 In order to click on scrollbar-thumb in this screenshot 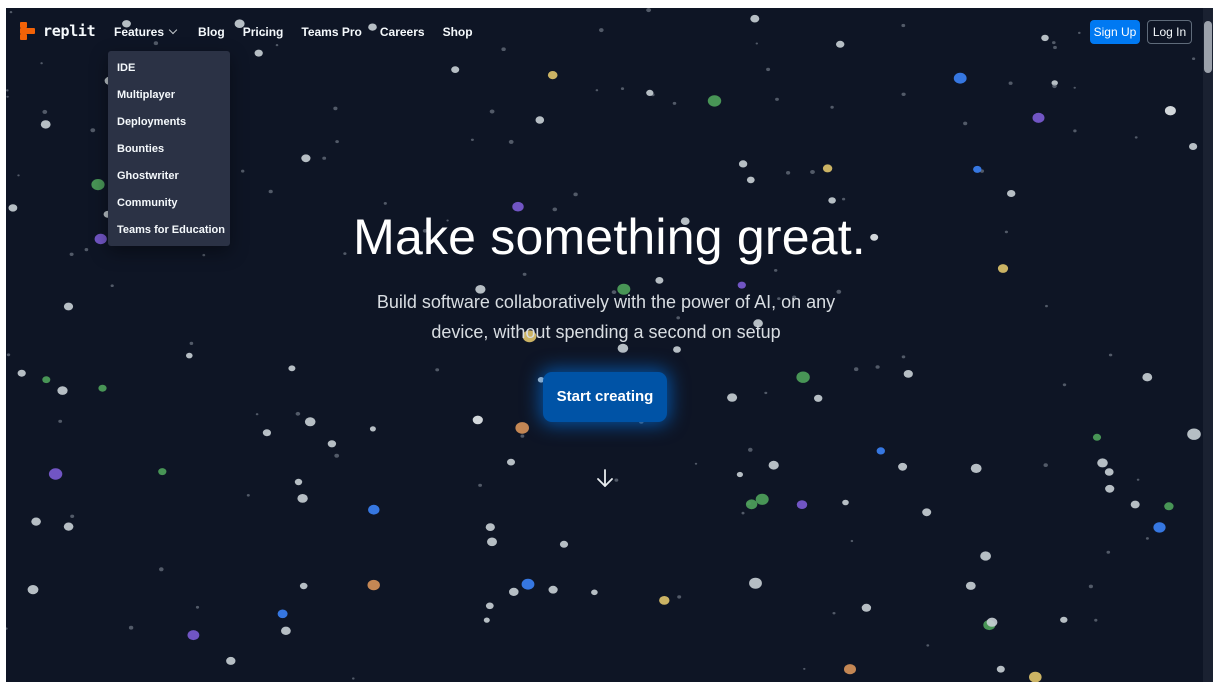, I will do `click(1208, 47)`.